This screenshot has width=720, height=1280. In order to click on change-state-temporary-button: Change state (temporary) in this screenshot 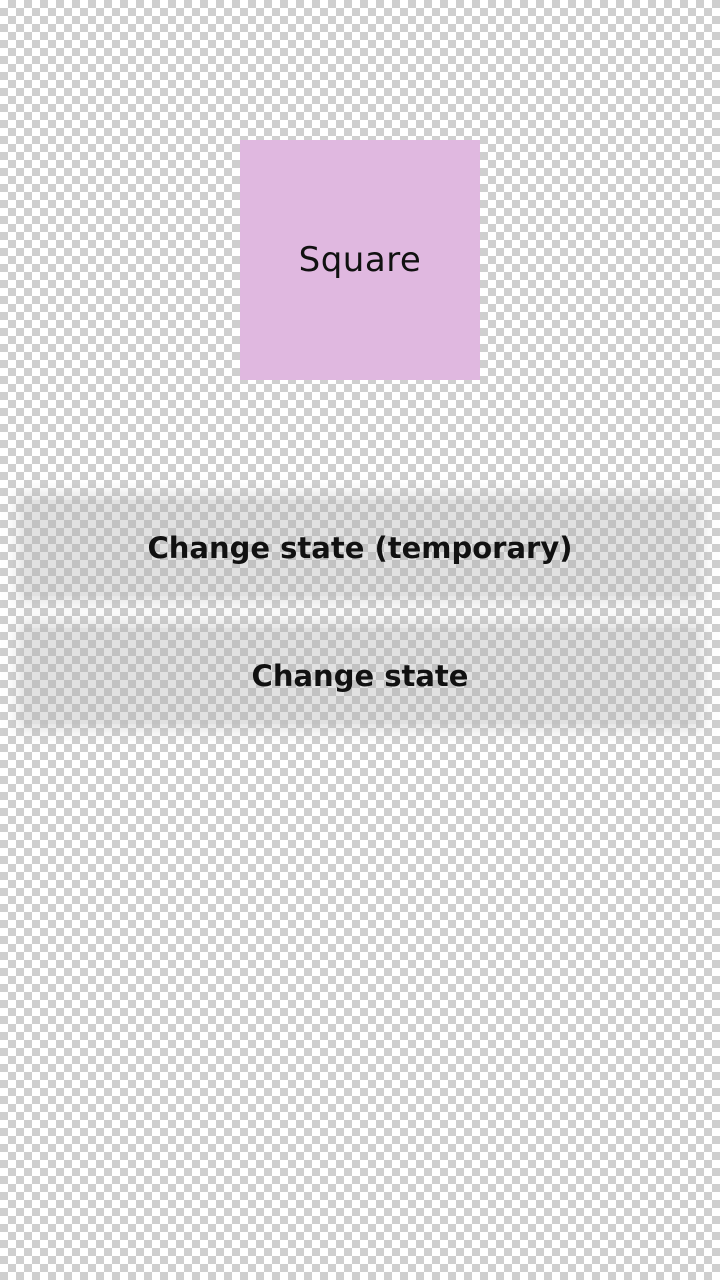, I will do `click(360, 548)`.